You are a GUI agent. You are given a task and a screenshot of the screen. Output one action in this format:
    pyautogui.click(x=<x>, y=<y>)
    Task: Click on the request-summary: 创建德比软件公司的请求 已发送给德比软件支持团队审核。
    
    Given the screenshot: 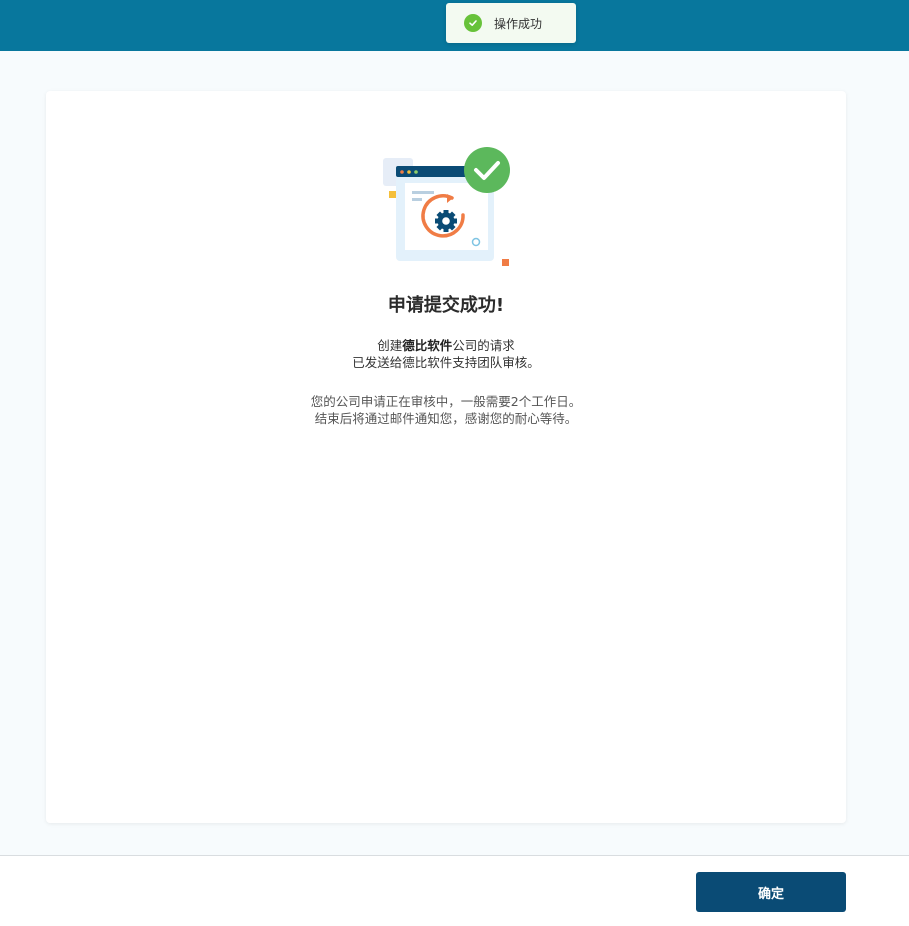 What is the action you would take?
    pyautogui.click(x=446, y=354)
    